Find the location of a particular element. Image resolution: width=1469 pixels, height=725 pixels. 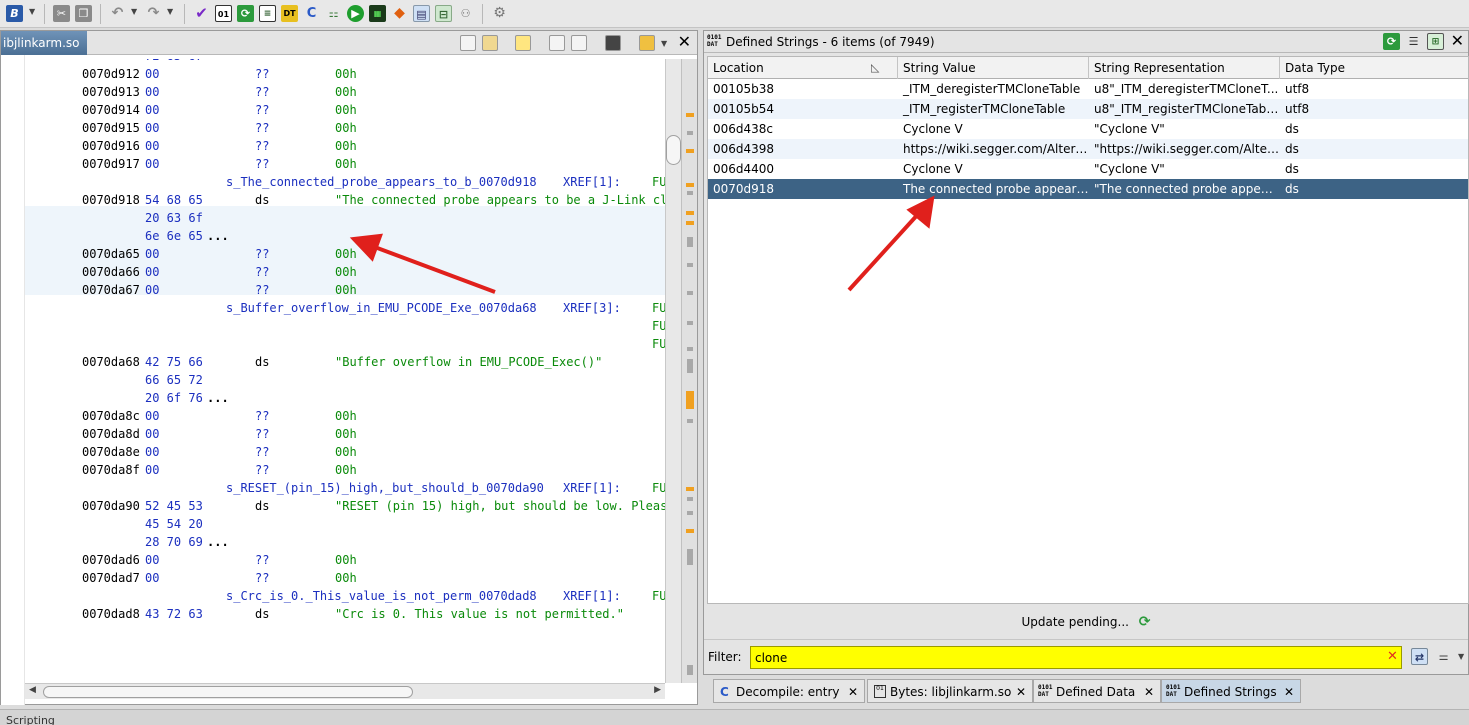

listing-icon: ≡ is located at coordinates (267, 13).